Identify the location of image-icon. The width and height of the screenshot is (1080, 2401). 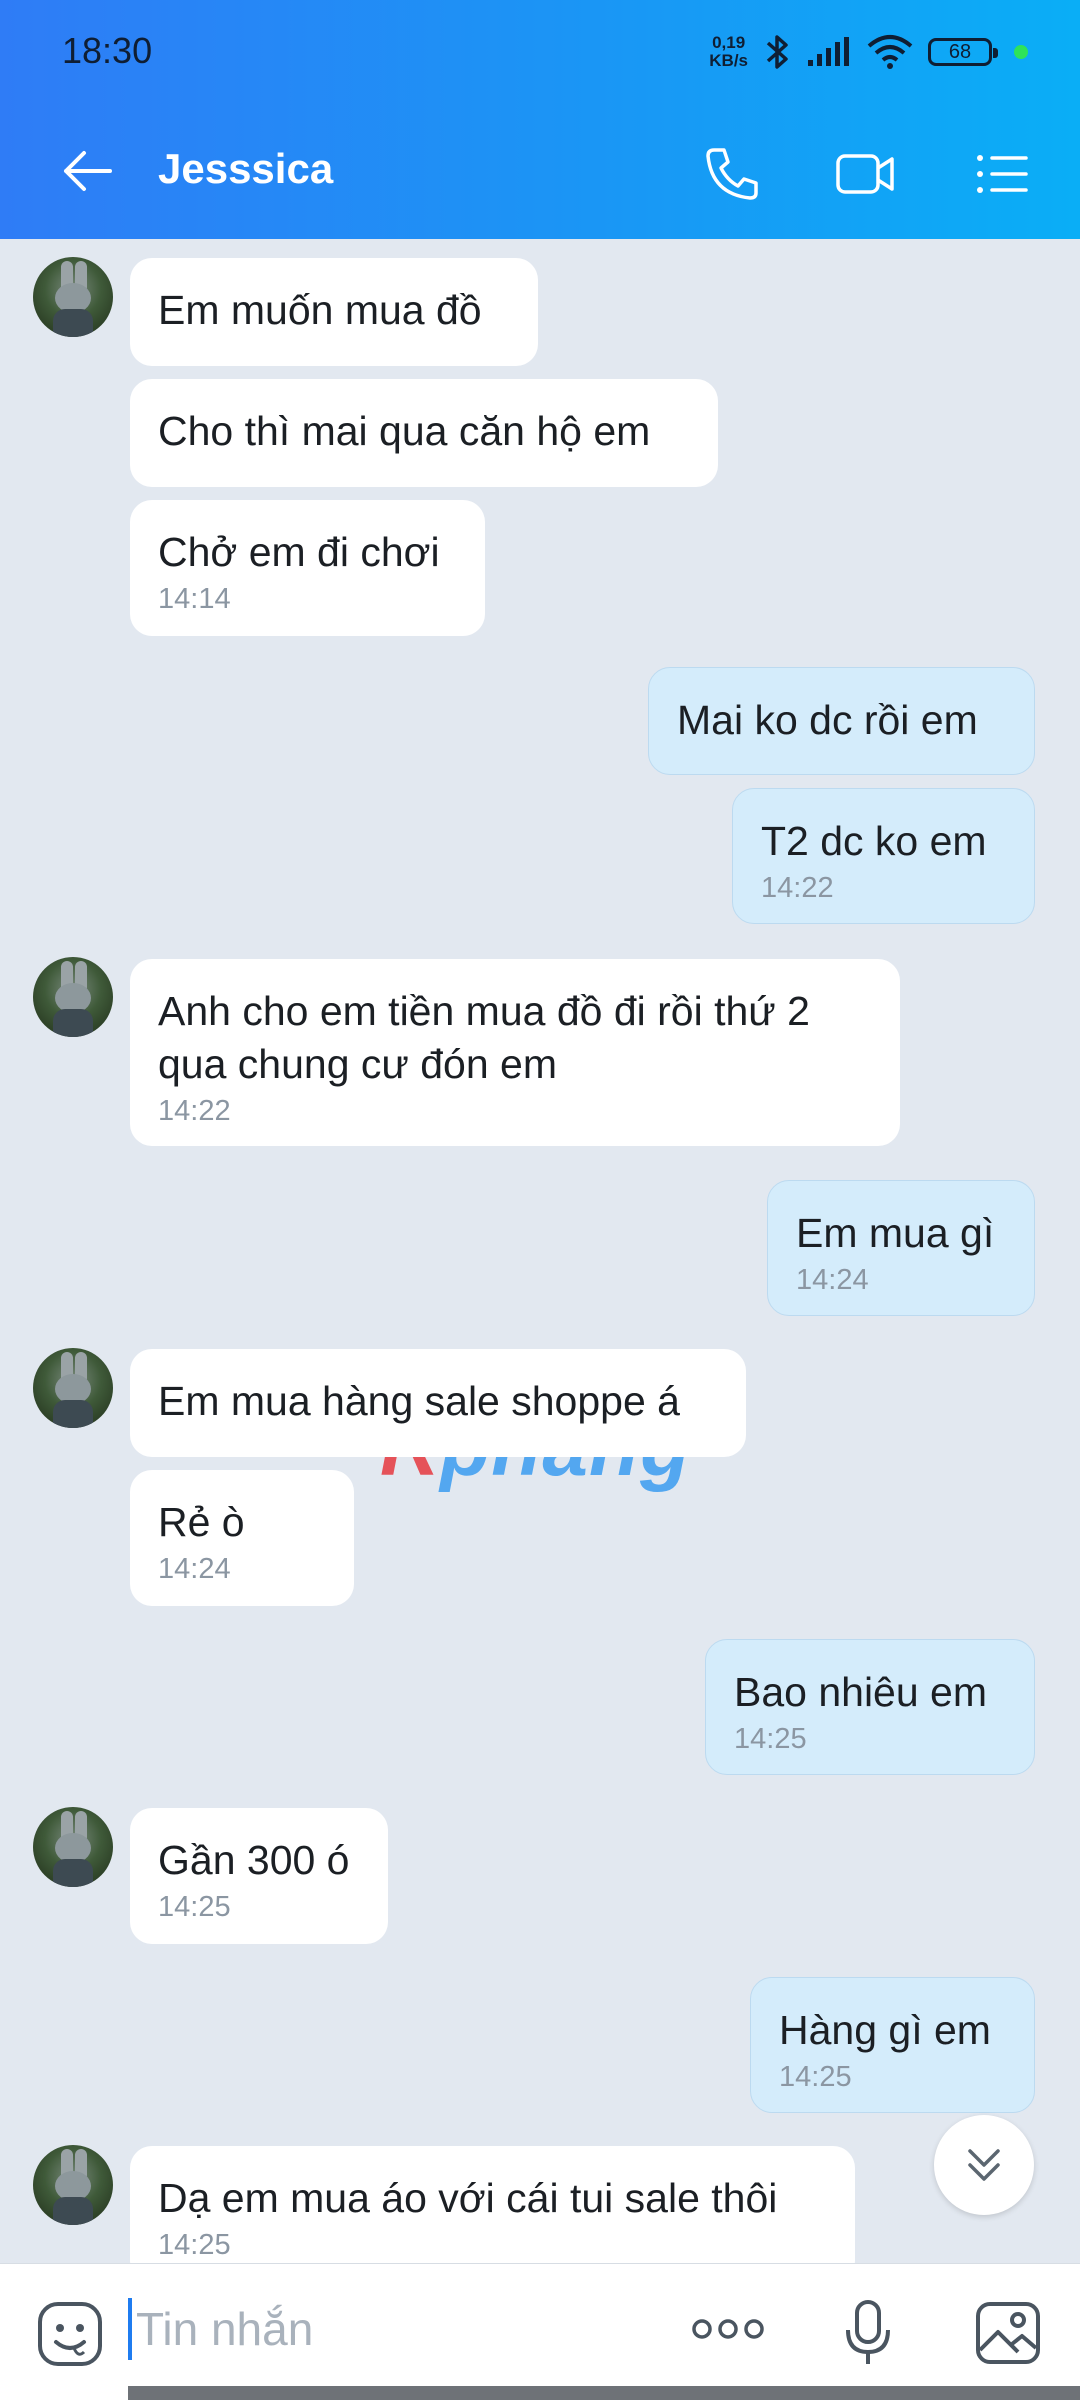
(1008, 2333).